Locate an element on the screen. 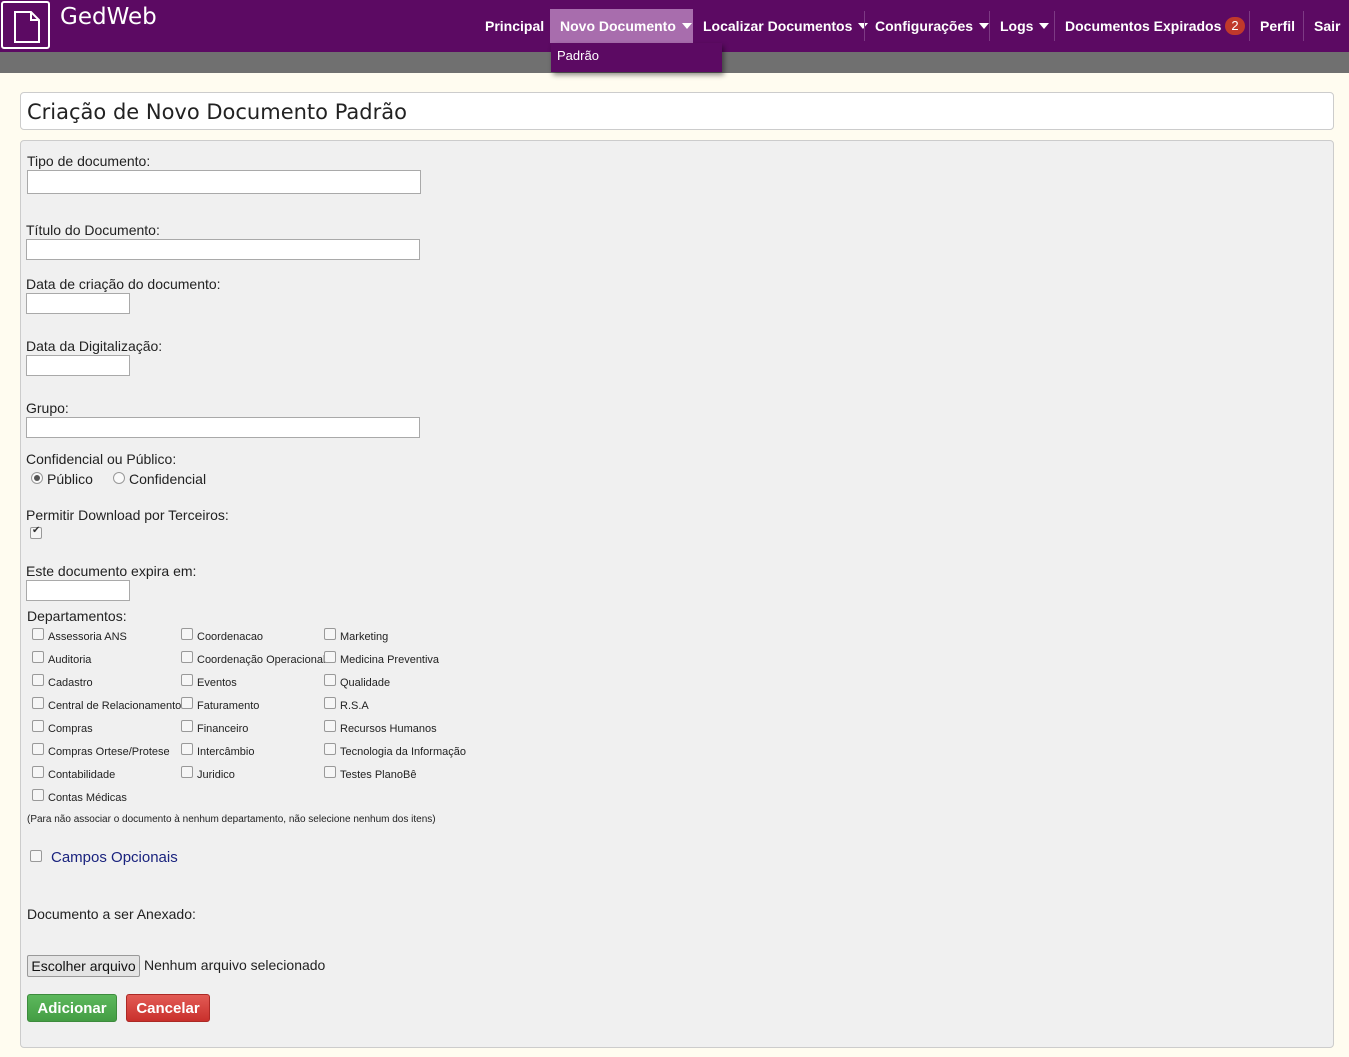 The width and height of the screenshot is (1349, 1057). logo is located at coordinates (25, 25).